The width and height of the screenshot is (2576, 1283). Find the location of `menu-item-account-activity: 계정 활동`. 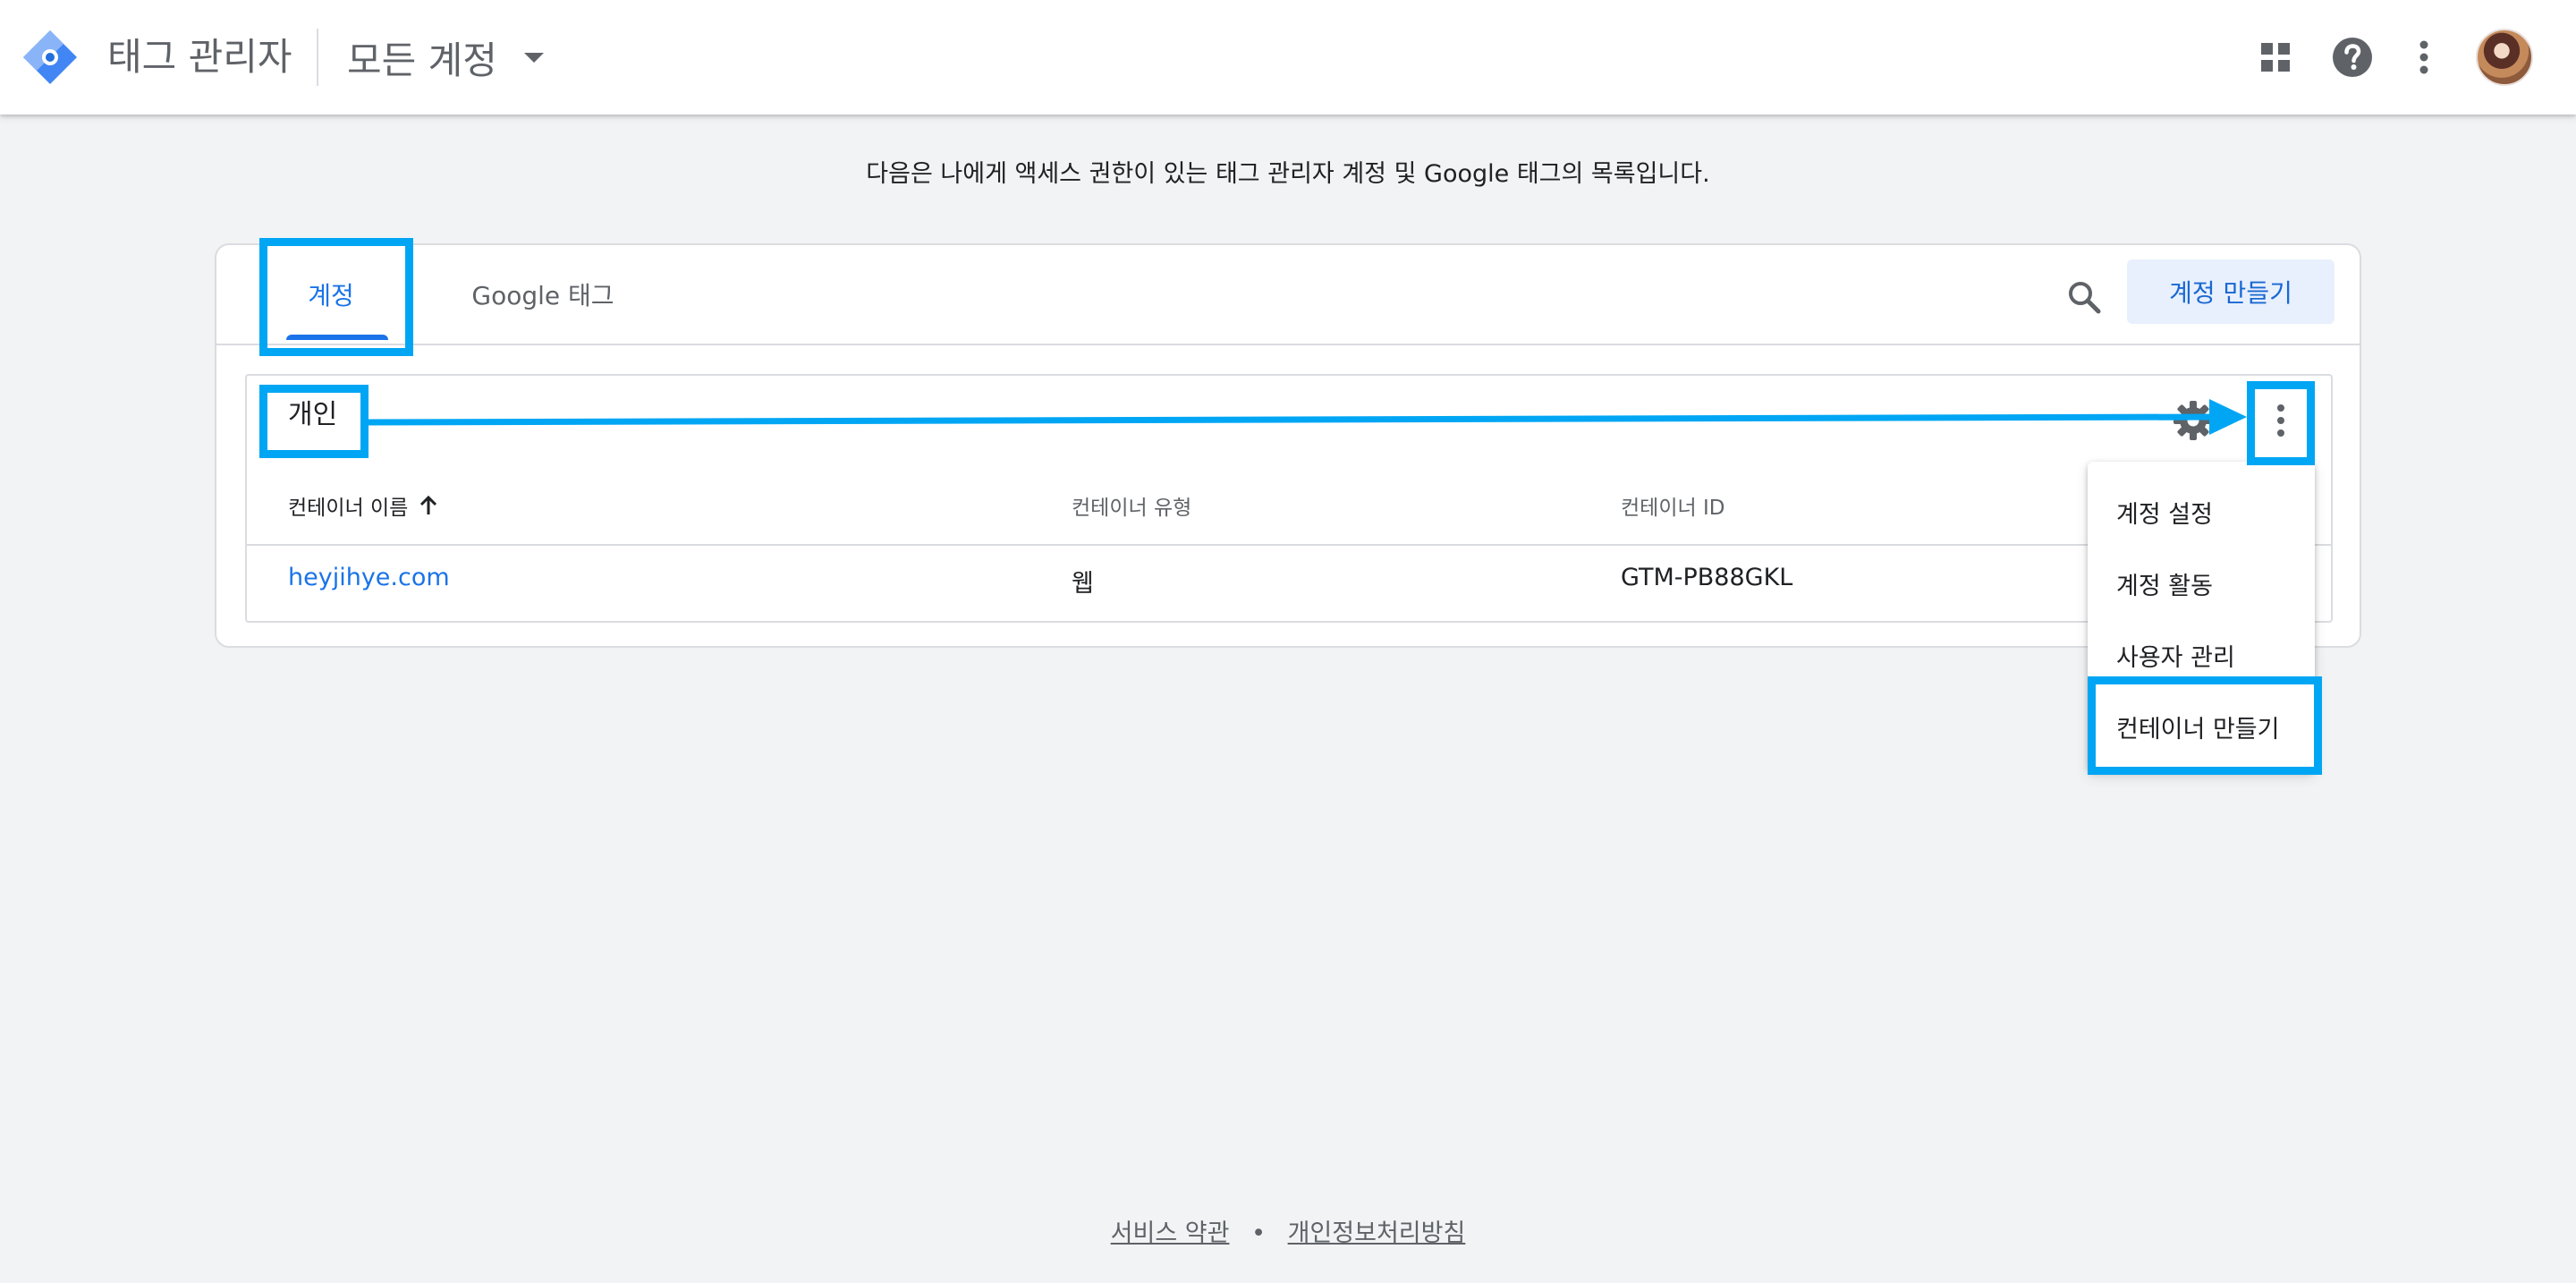

menu-item-account-activity: 계정 활동 is located at coordinates (2201, 583).